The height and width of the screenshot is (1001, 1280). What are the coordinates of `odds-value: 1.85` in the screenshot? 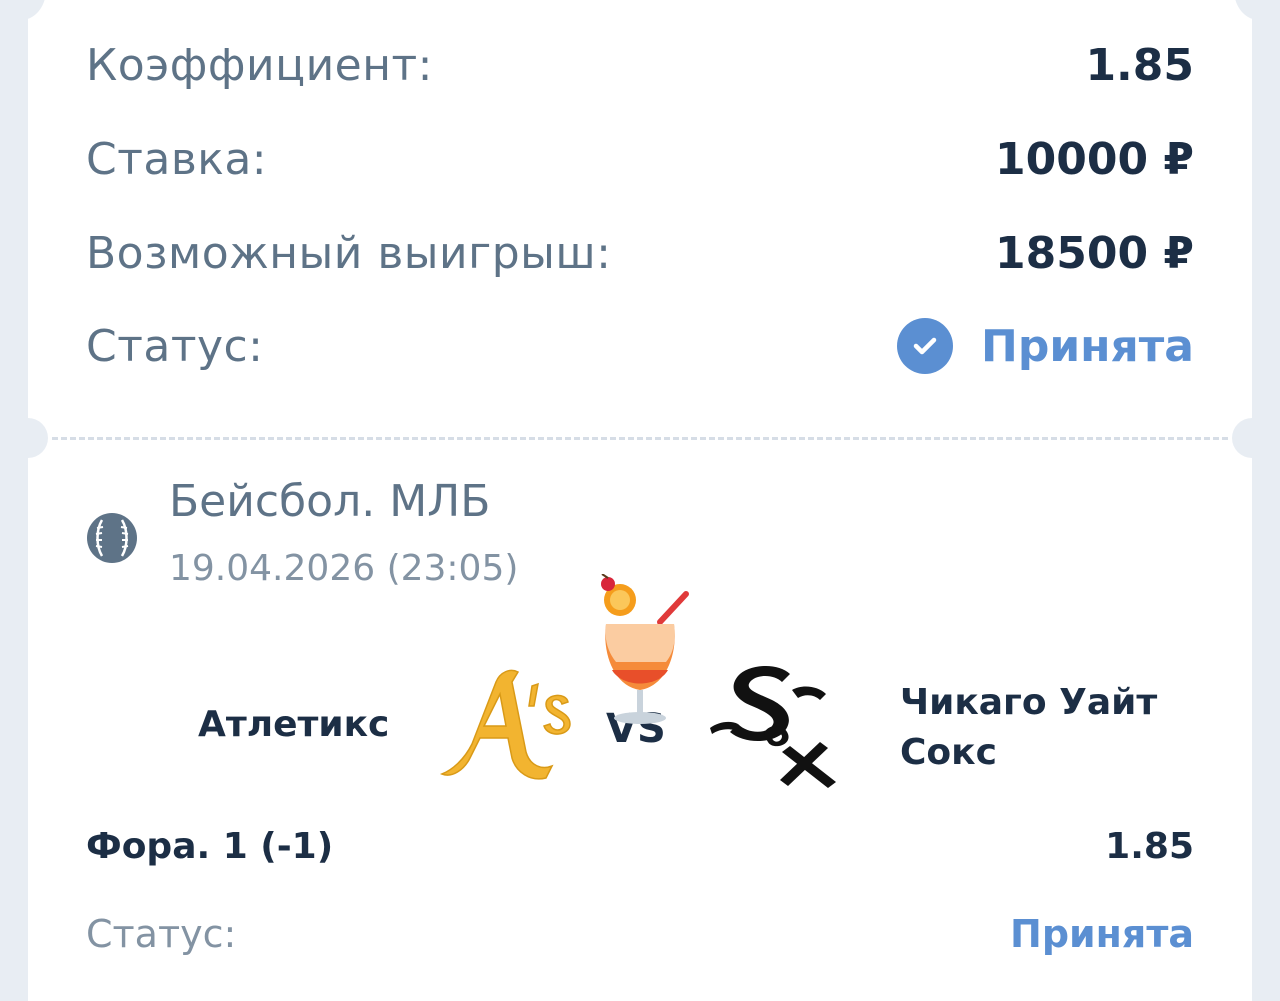 It's located at (1139, 65).